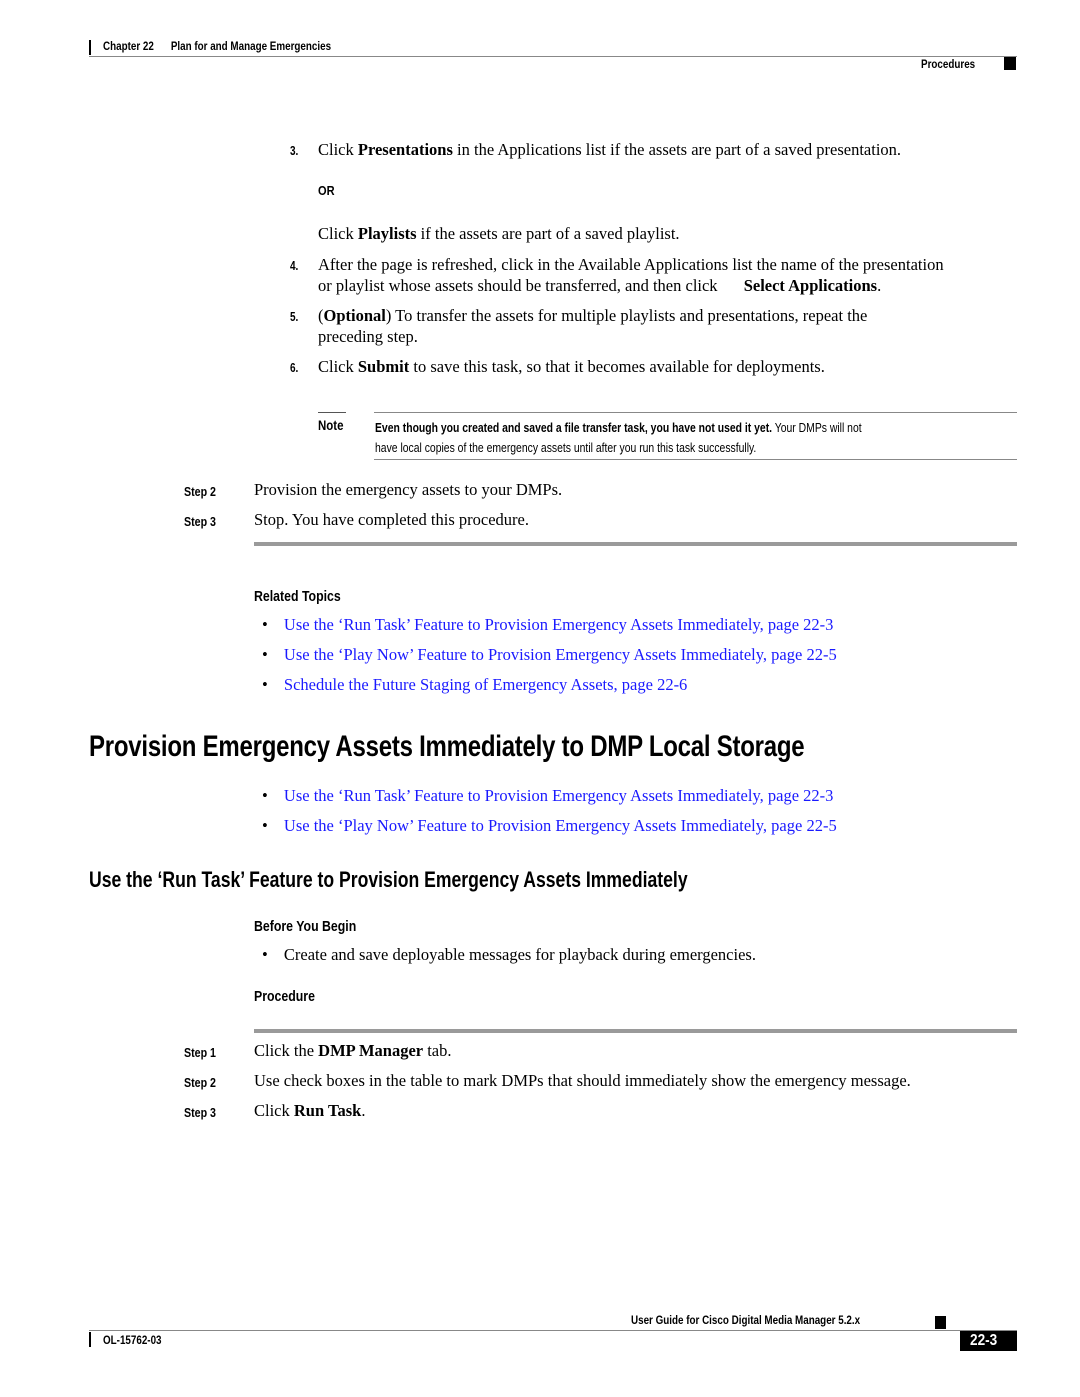 The image size is (1080, 1397). I want to click on header-section: Procedures, so click(948, 64).